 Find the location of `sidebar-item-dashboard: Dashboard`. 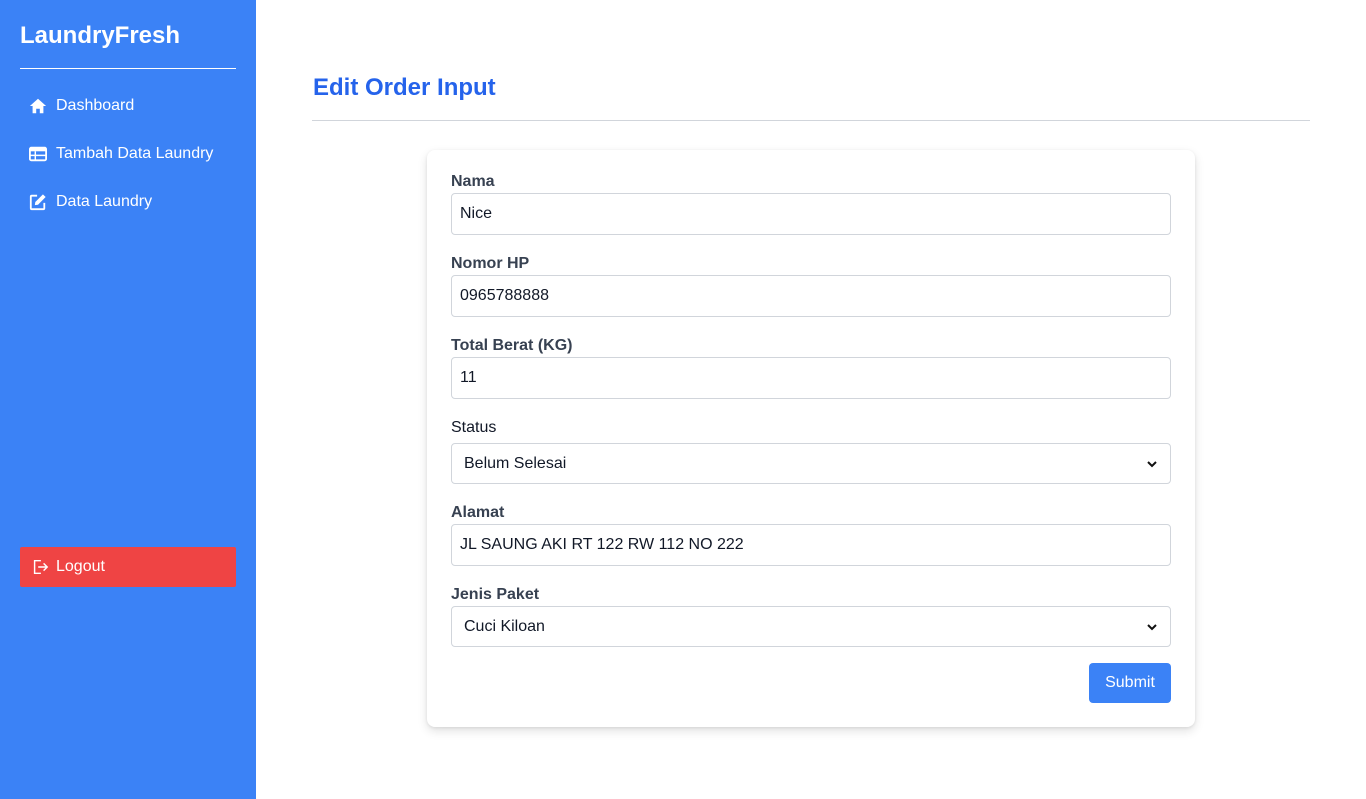

sidebar-item-dashboard: Dashboard is located at coordinates (128, 106).